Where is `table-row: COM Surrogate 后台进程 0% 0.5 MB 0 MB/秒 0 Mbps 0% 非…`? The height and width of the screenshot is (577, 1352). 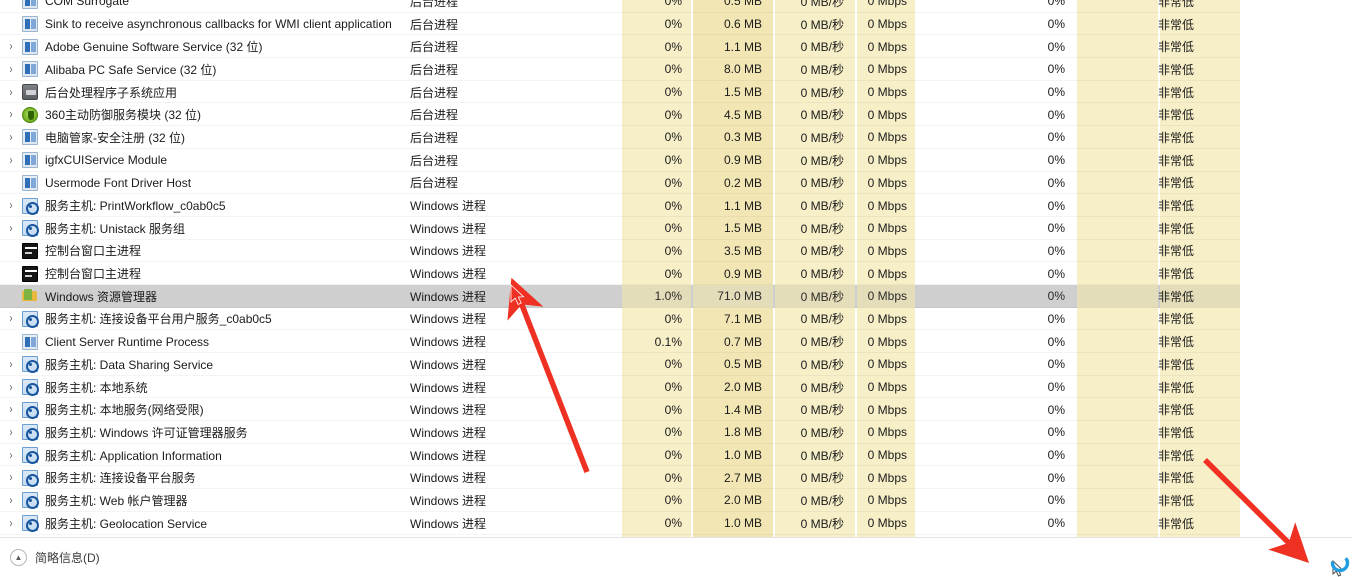
table-row: COM Surrogate 后台进程 0% 0.5 MB 0 MB/秒 0 Mbps 0% 非… is located at coordinates (676, 6).